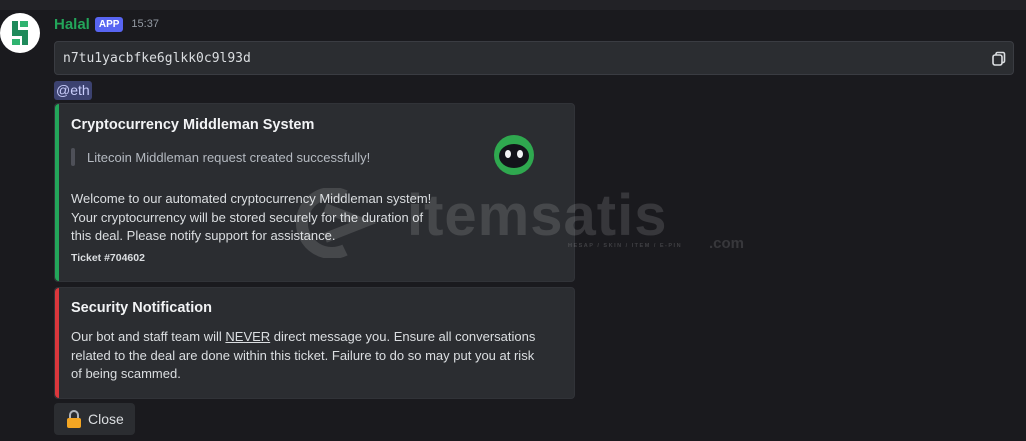 This screenshot has width=1026, height=441. I want to click on top-divider, so click(513, 5).